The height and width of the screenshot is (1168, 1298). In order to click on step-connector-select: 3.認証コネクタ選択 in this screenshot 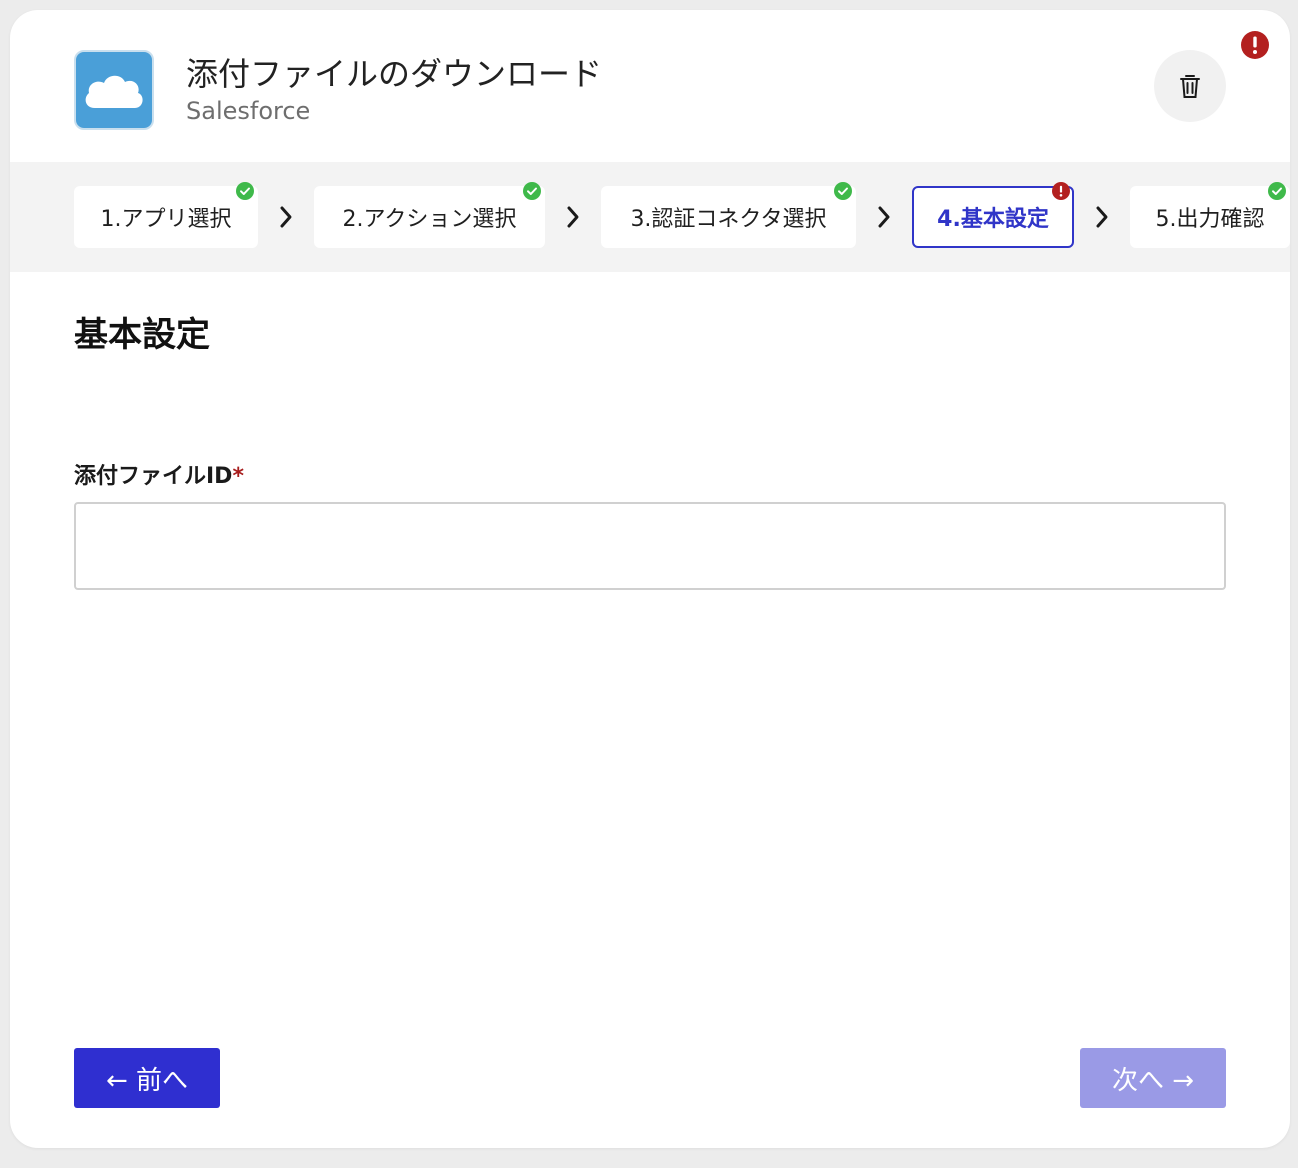, I will do `click(728, 215)`.